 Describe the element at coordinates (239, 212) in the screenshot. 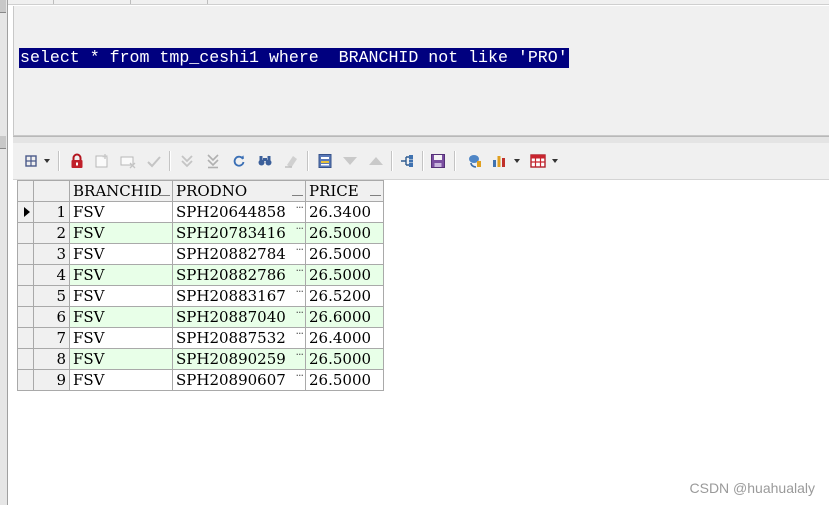

I see `cell-prodno: SPH20644858 ···` at that location.